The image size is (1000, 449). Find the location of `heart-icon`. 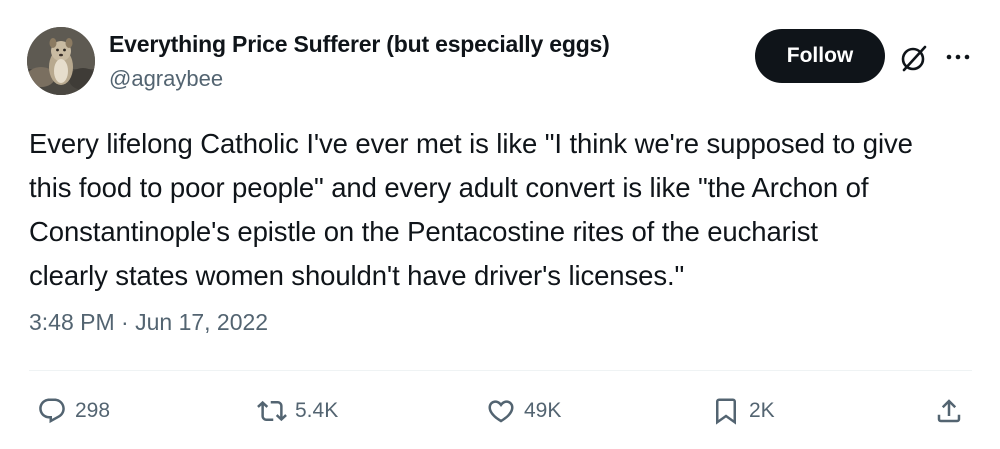

heart-icon is located at coordinates (501, 411).